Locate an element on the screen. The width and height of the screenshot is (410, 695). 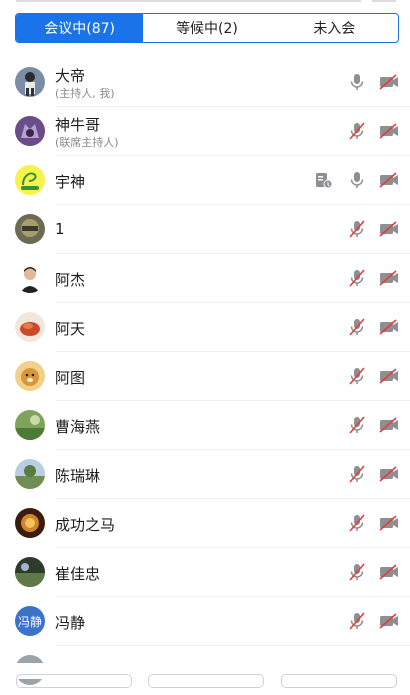
tab-waiting: 等候中(2) is located at coordinates (206, 28).